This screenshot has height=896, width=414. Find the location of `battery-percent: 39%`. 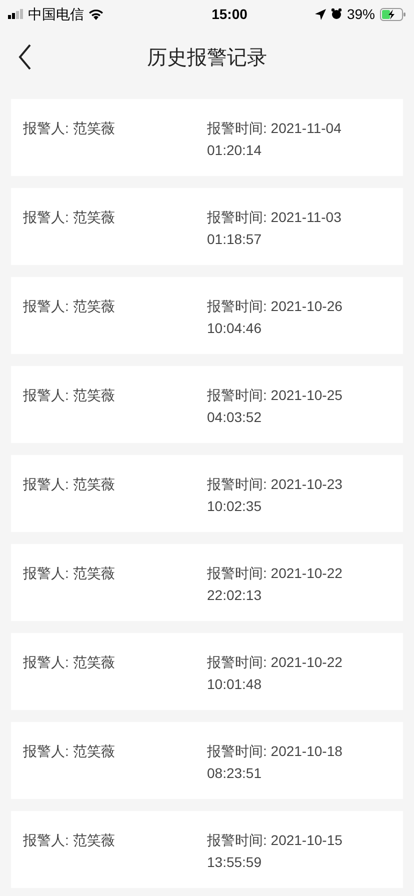

battery-percent: 39% is located at coordinates (360, 14).